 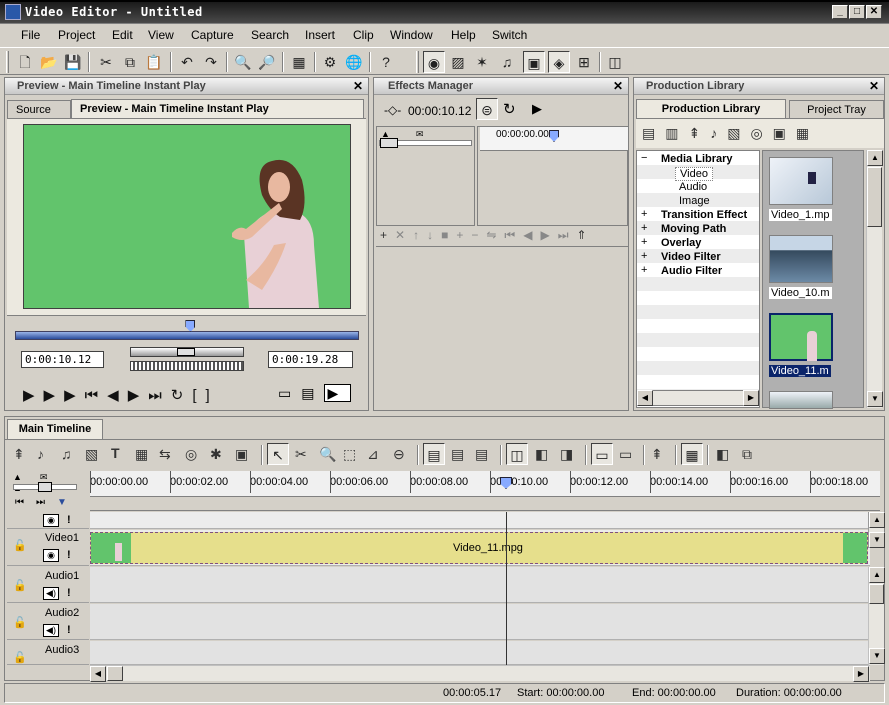 What do you see at coordinates (30, 35) in the screenshot?
I see `menu-file: File` at bounding box center [30, 35].